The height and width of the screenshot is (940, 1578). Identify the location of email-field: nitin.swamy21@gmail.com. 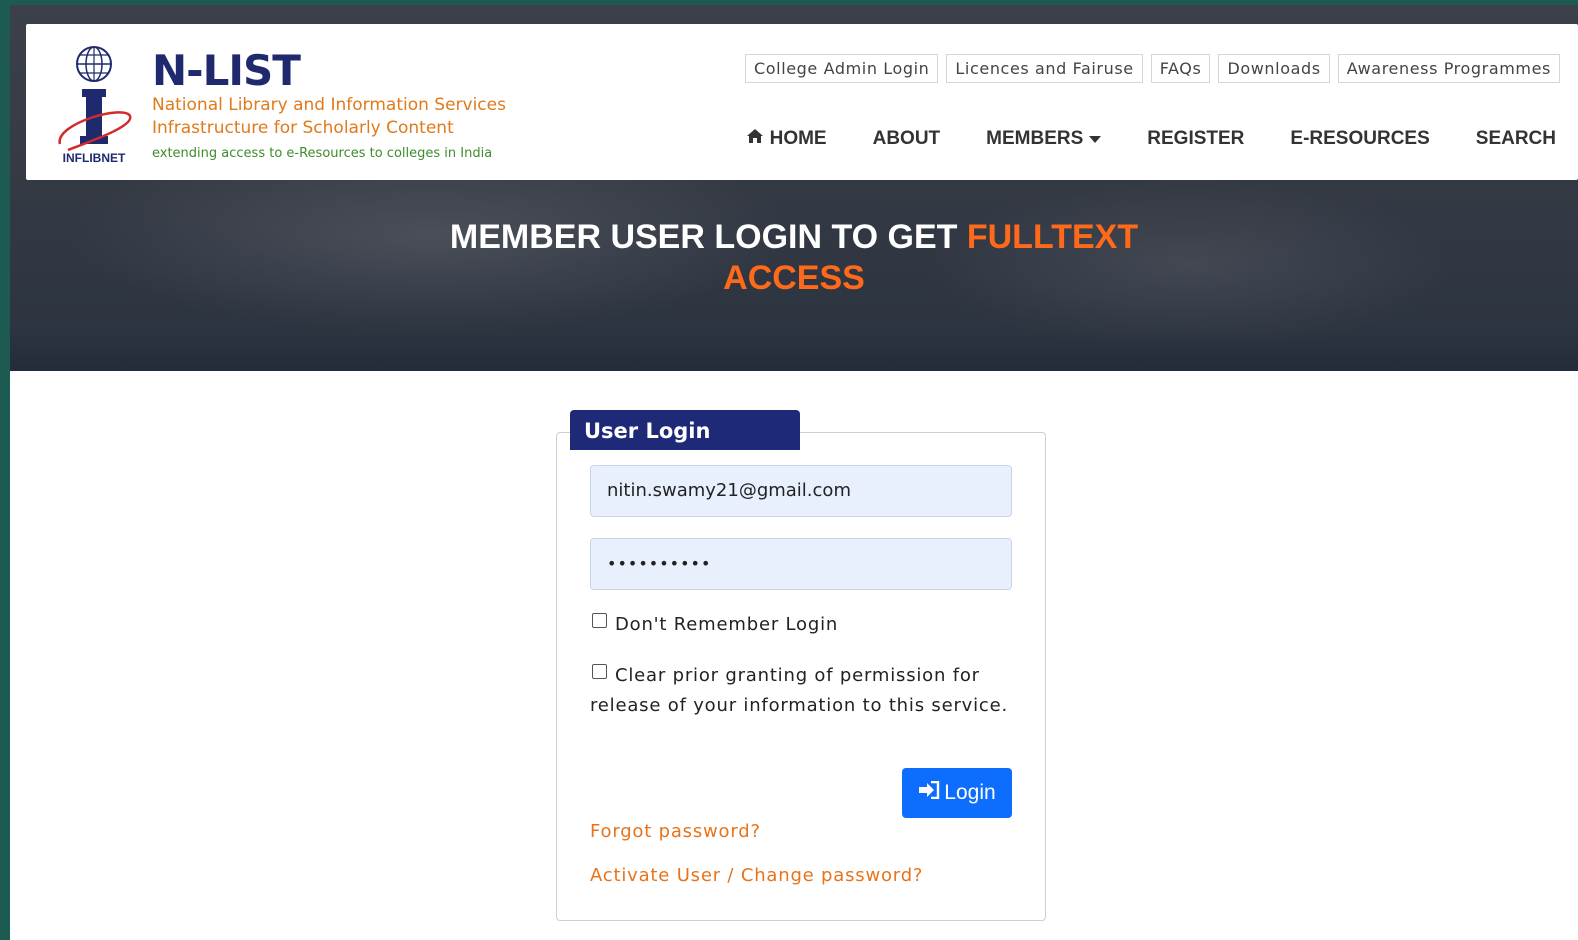
(801, 491).